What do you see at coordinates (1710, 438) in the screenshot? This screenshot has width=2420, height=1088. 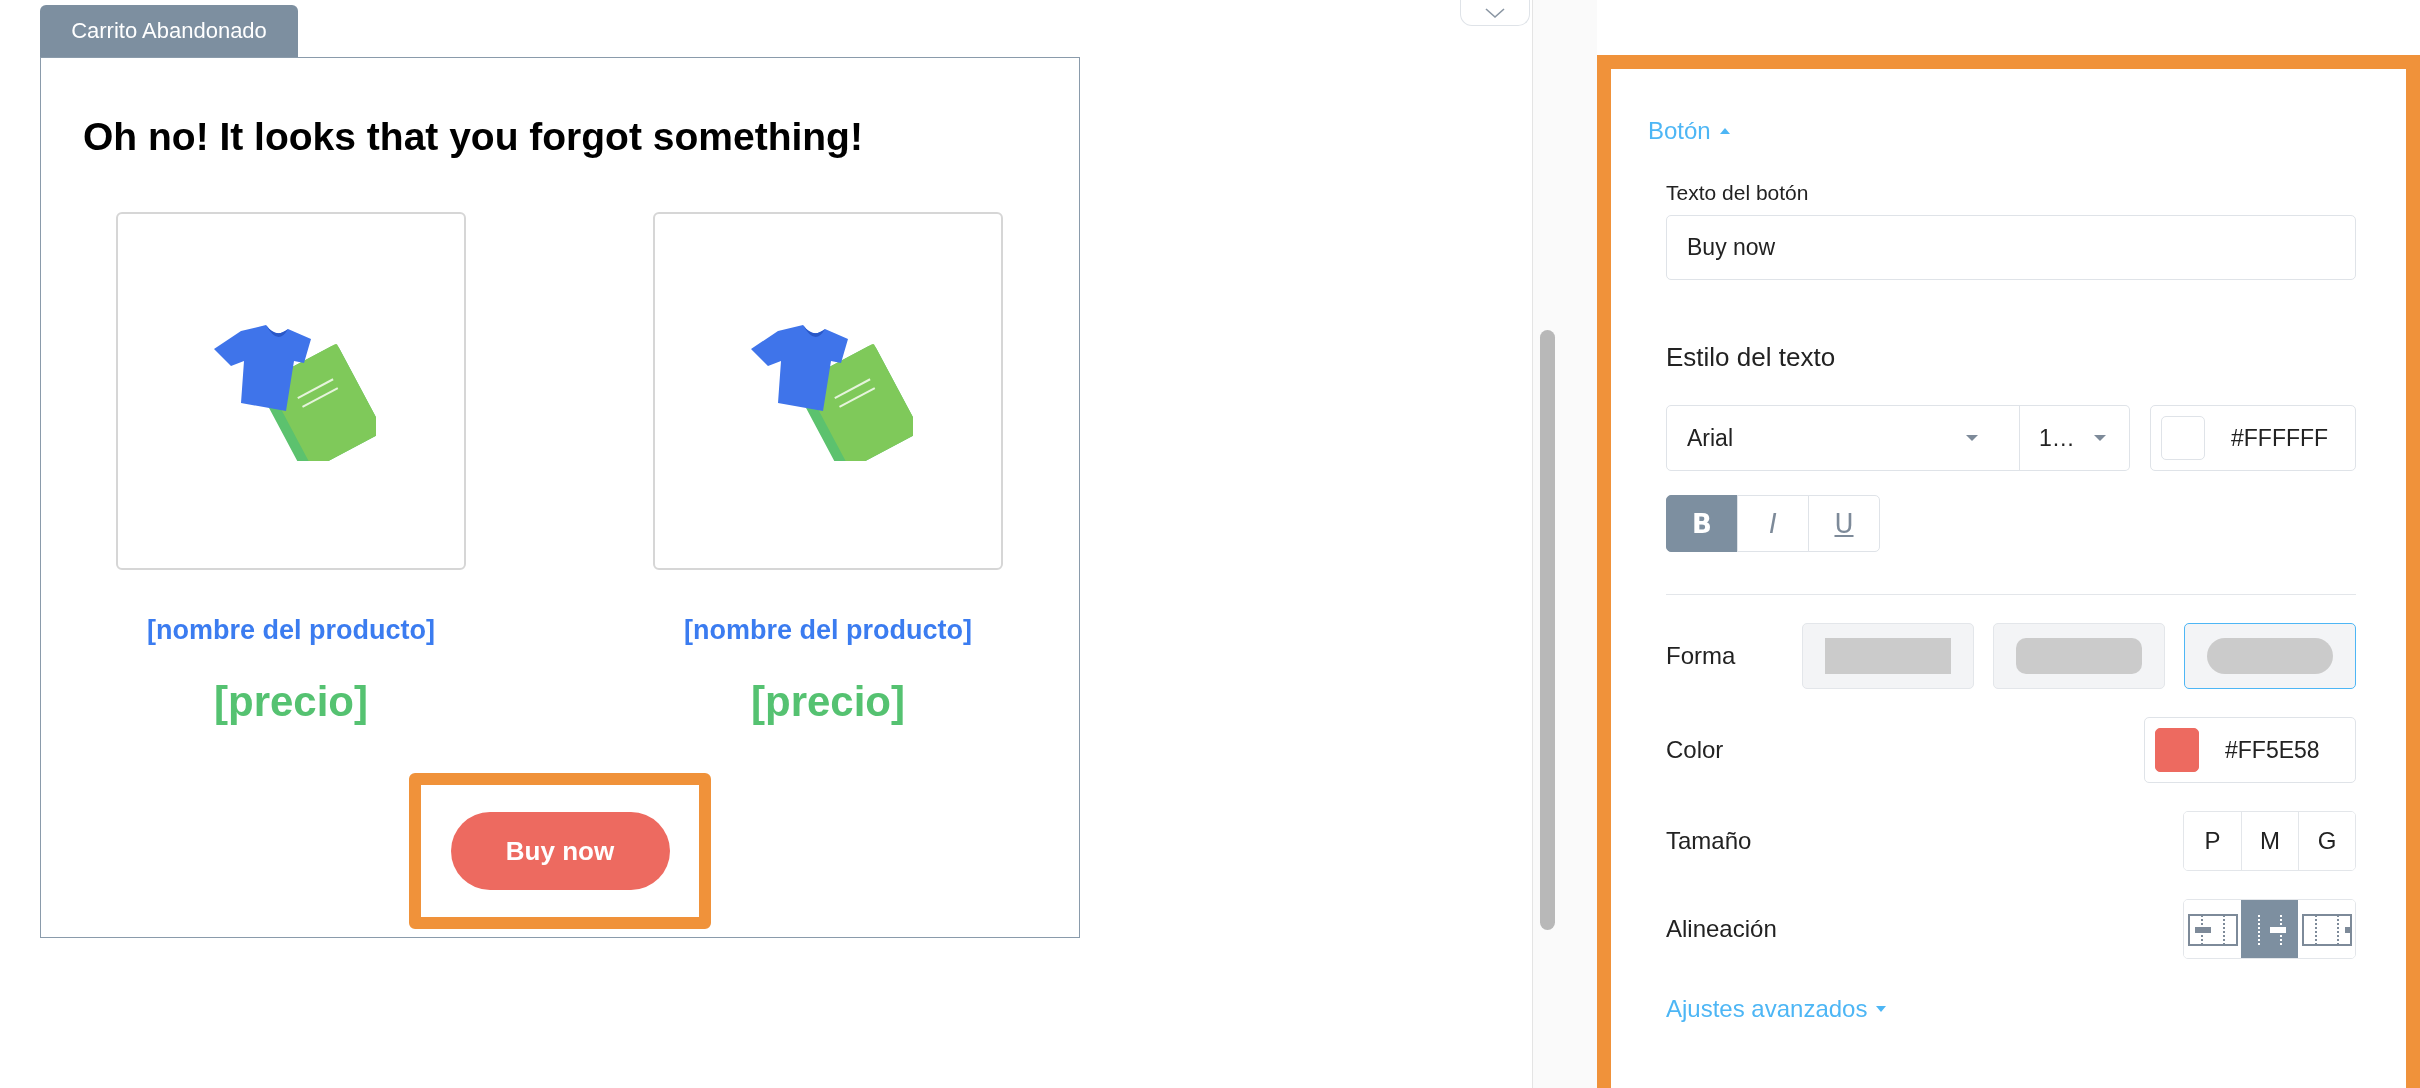 I see `font-value: Arial` at bounding box center [1710, 438].